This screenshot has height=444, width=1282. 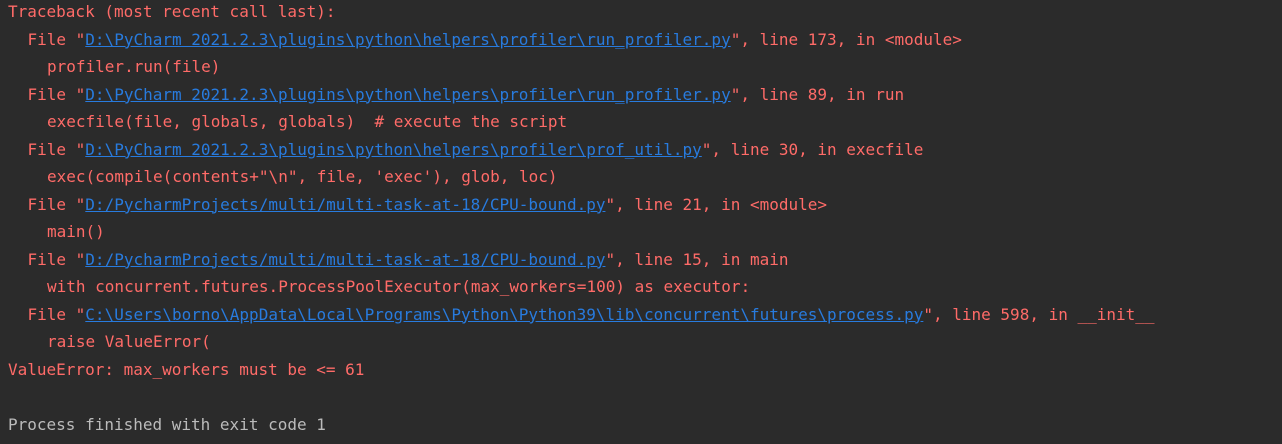 What do you see at coordinates (846, 39) in the screenshot?
I see `frame-suffix: ", line 173, in <module>` at bounding box center [846, 39].